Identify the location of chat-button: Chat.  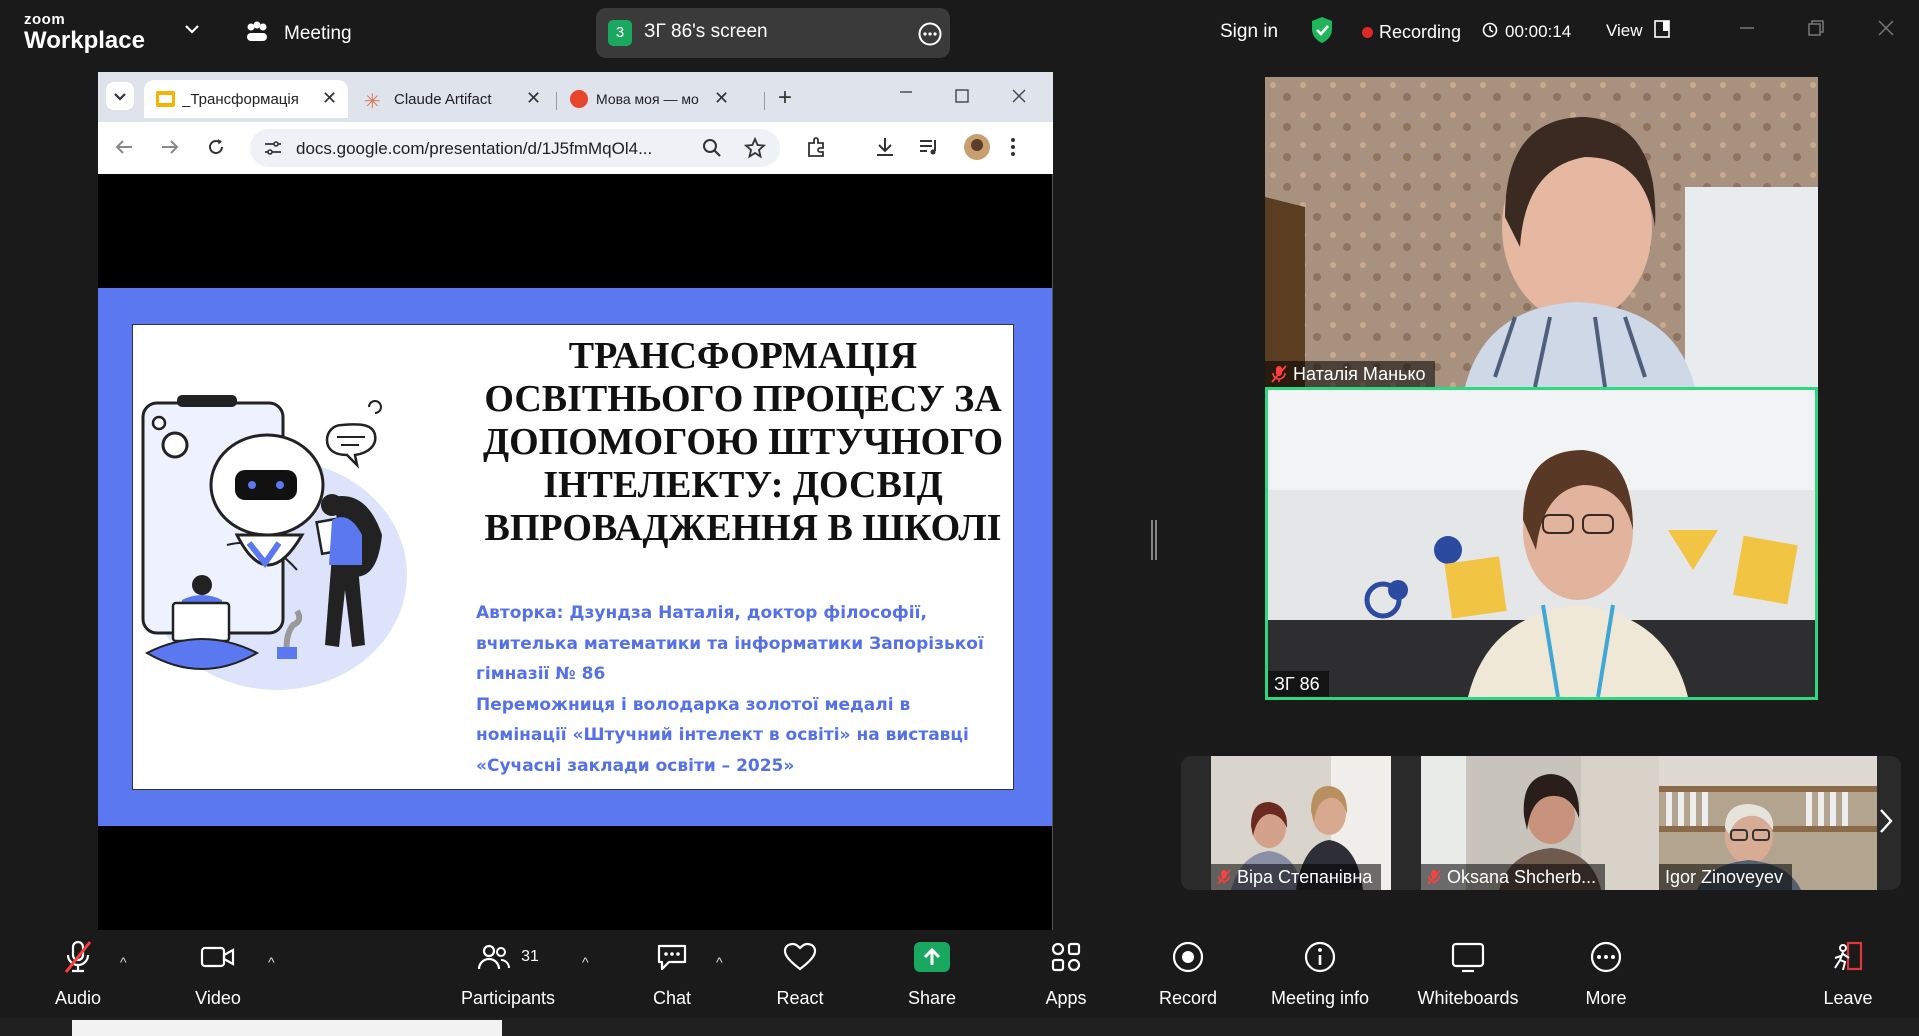
(672, 974).